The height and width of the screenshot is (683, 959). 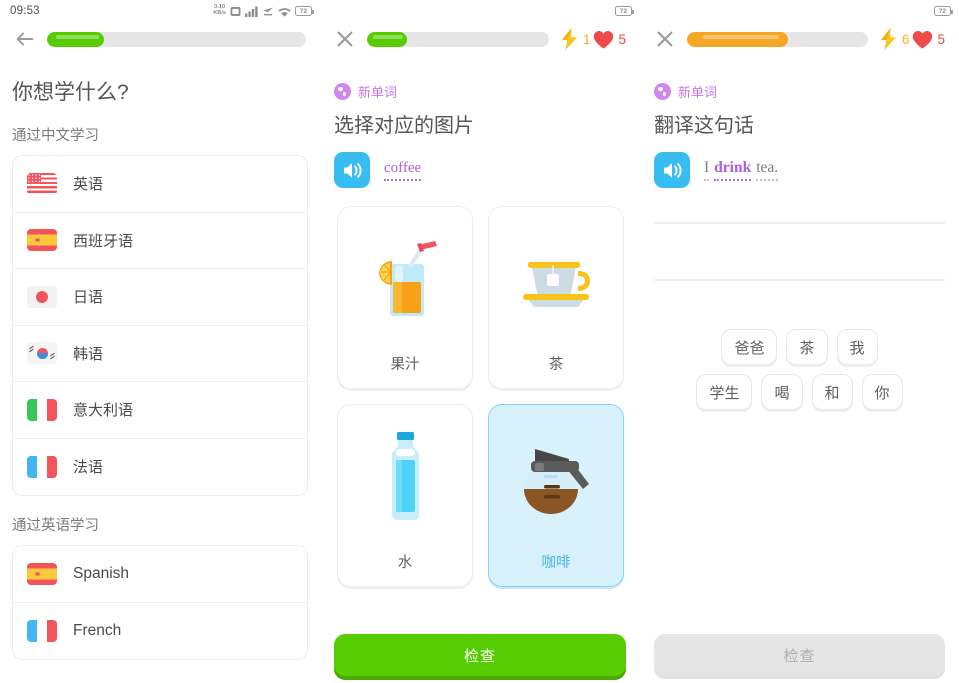 I want to click on picture-option-coffee: 咖啡, so click(x=556, y=495).